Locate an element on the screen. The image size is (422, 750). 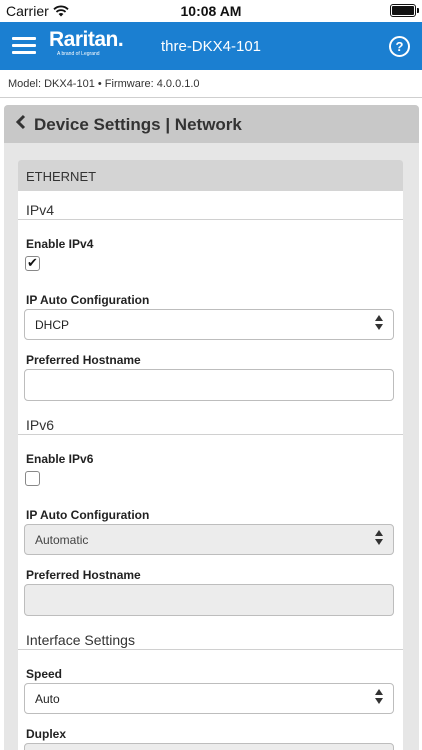
ipv6-auto-config-label: IP Auto Configuration is located at coordinates (88, 515).